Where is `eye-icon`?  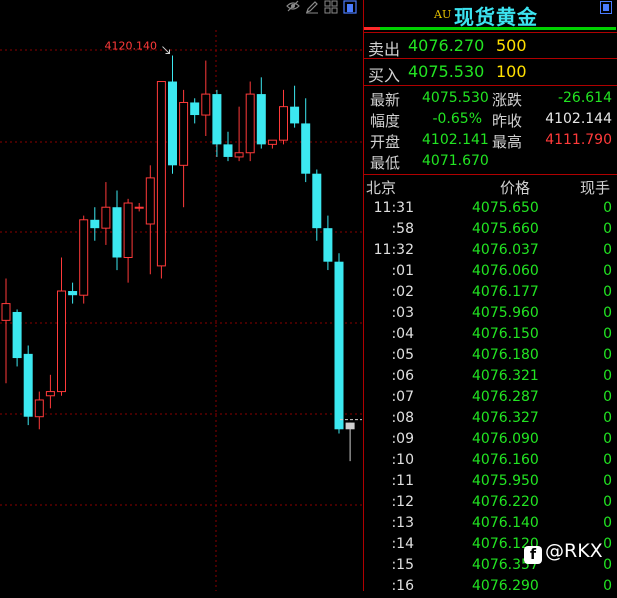 eye-icon is located at coordinates (293, 7).